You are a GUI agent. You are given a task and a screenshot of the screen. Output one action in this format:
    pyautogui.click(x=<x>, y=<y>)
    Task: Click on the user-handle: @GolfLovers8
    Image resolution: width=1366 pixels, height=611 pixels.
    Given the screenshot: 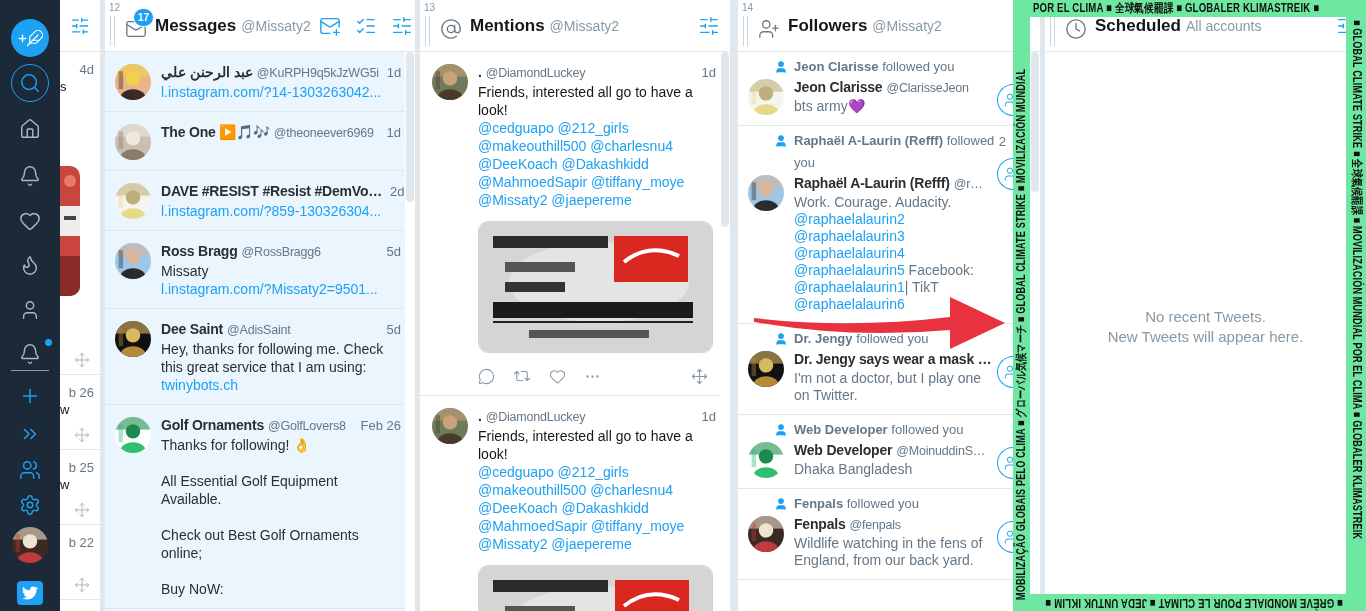 What is the action you would take?
    pyautogui.click(x=307, y=426)
    